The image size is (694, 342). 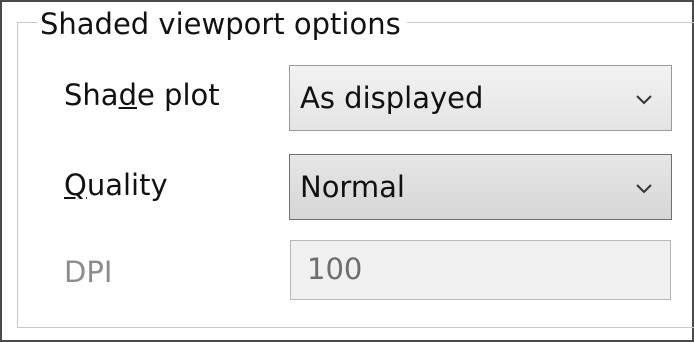 I want to click on shade-plot-label-part-2: e plot, so click(x=178, y=95).